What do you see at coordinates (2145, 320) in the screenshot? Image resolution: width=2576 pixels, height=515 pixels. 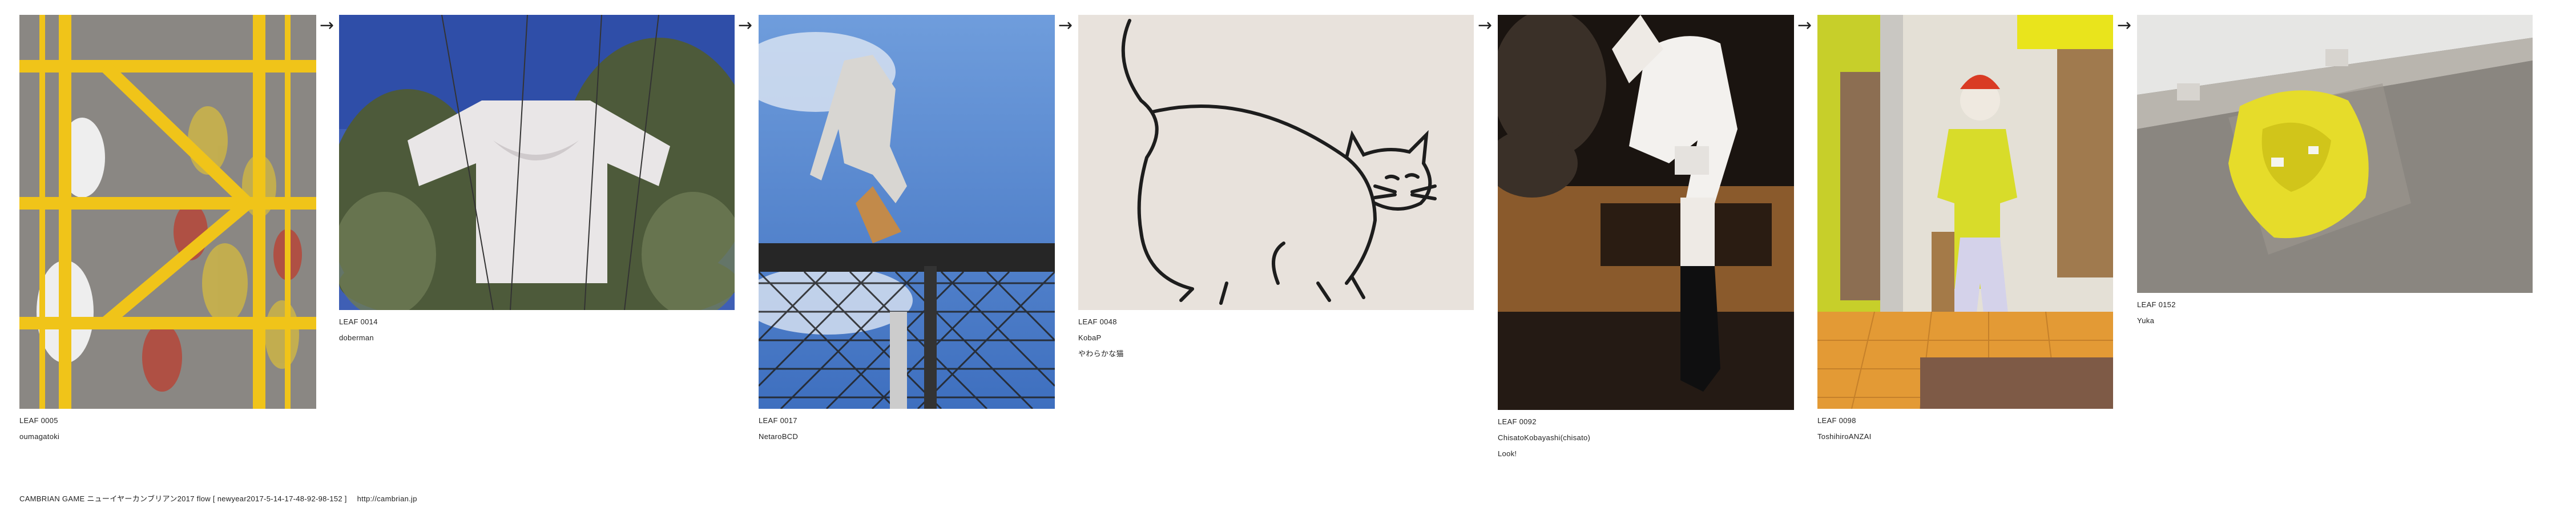 I see `leaf-author: Yuka` at bounding box center [2145, 320].